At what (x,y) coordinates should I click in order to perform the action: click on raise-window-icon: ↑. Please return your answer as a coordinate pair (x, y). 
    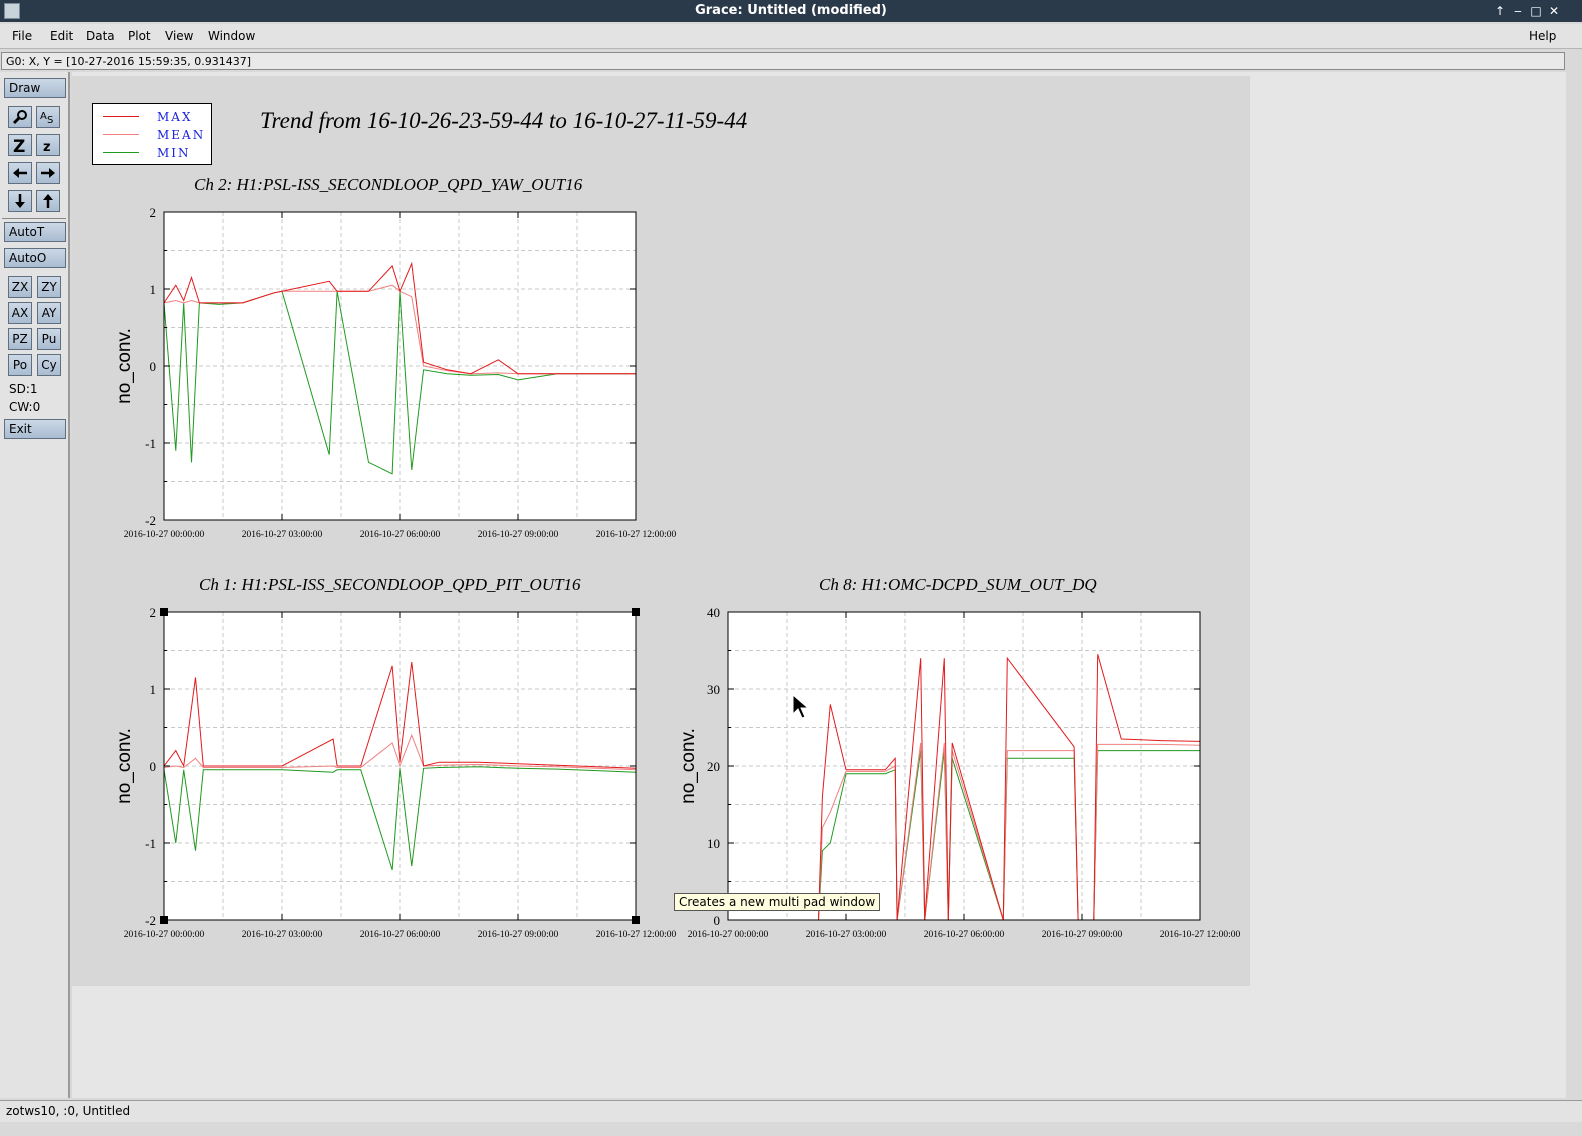
    Looking at the image, I should click on (1500, 11).